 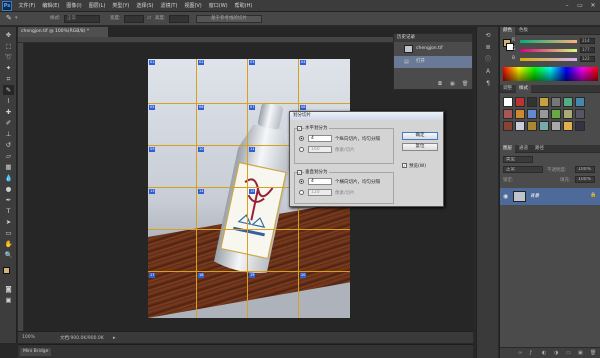 What do you see at coordinates (8, 35) in the screenshot?
I see `move-tool-icon: ✥` at bounding box center [8, 35].